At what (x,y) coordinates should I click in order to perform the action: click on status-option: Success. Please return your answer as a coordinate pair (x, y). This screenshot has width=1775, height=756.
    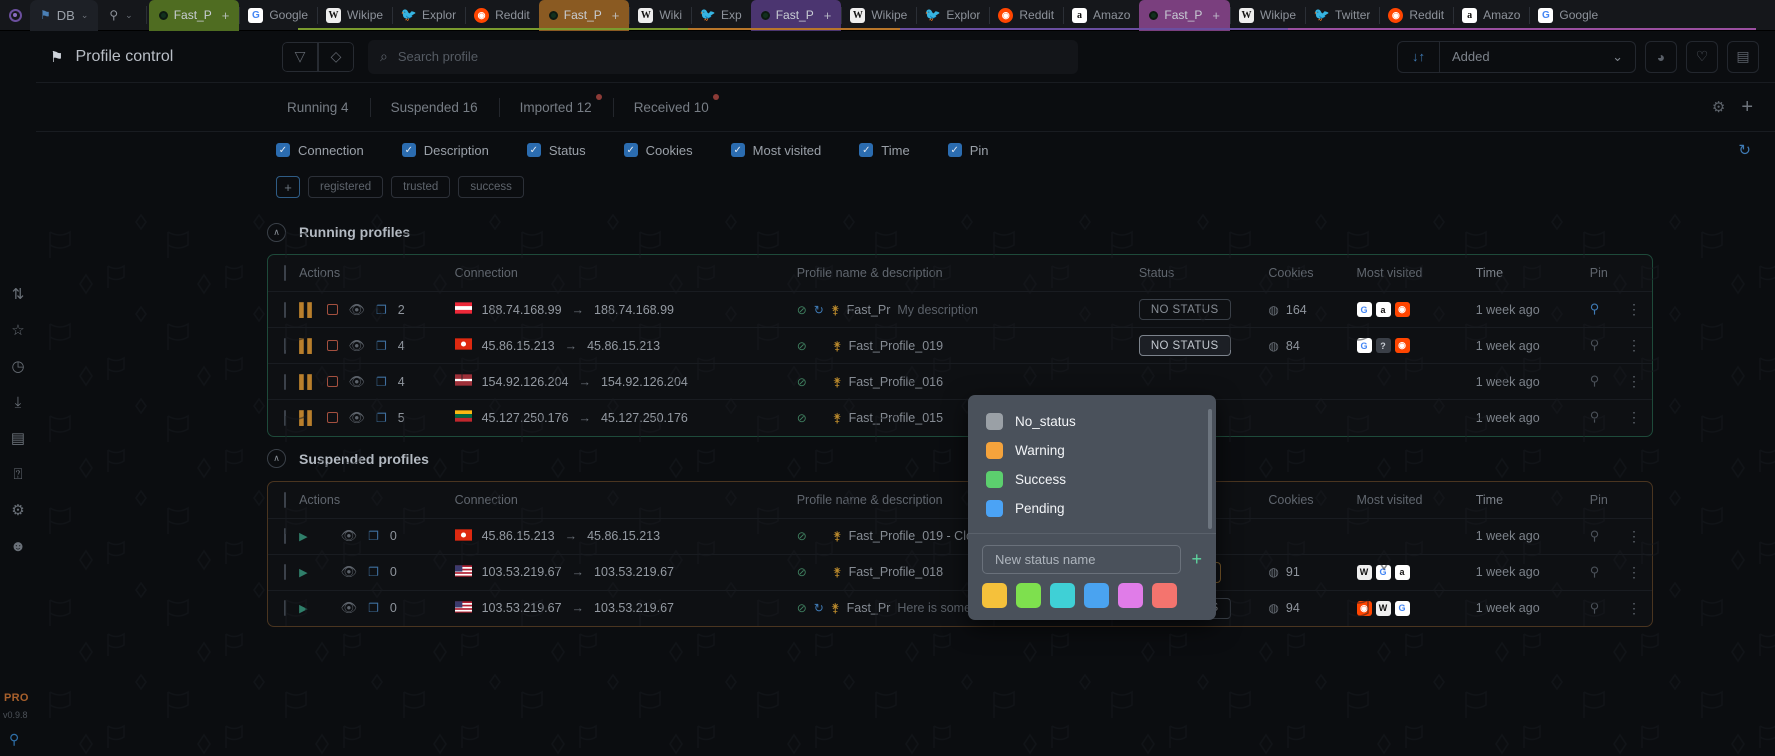
    Looking at the image, I should click on (1092, 479).